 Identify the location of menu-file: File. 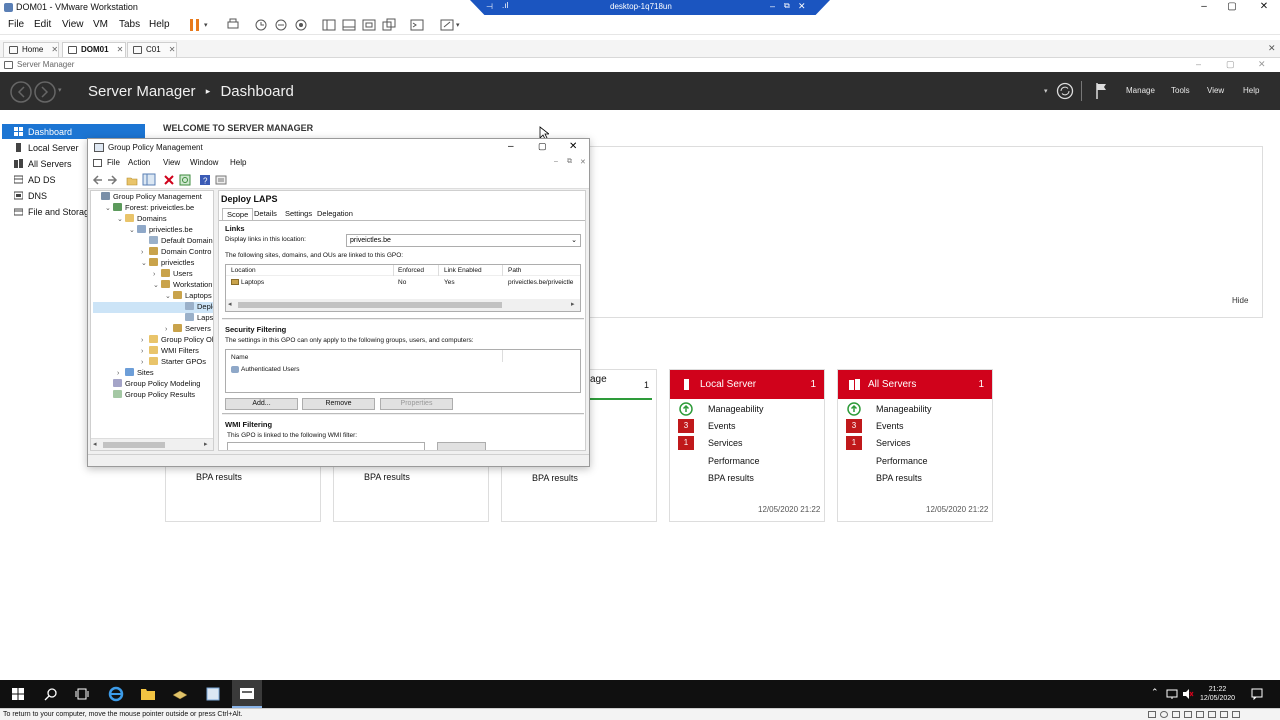
(16, 24).